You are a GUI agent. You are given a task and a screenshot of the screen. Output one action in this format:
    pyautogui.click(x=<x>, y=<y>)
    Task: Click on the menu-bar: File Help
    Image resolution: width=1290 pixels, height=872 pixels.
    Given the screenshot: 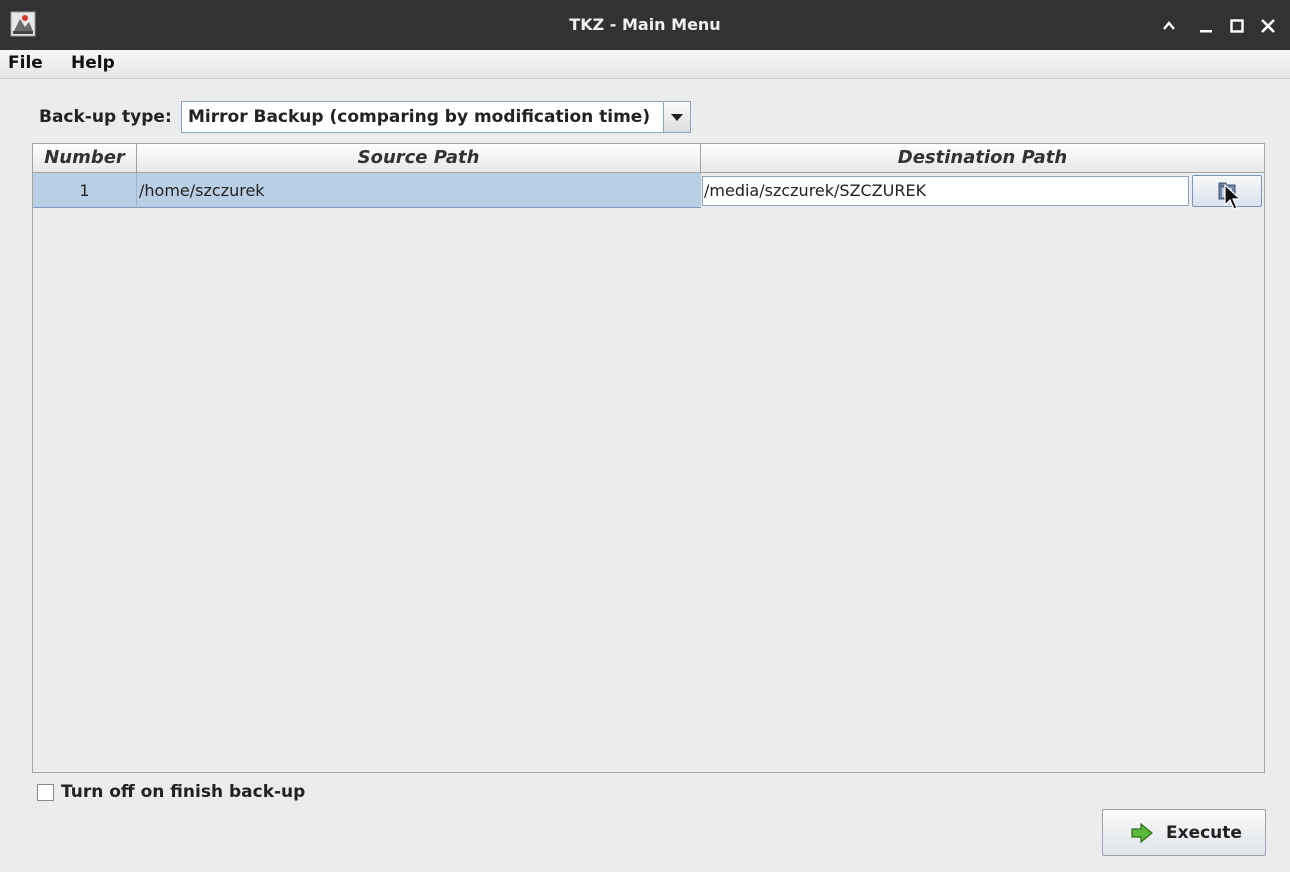 What is the action you would take?
    pyautogui.click(x=645, y=64)
    